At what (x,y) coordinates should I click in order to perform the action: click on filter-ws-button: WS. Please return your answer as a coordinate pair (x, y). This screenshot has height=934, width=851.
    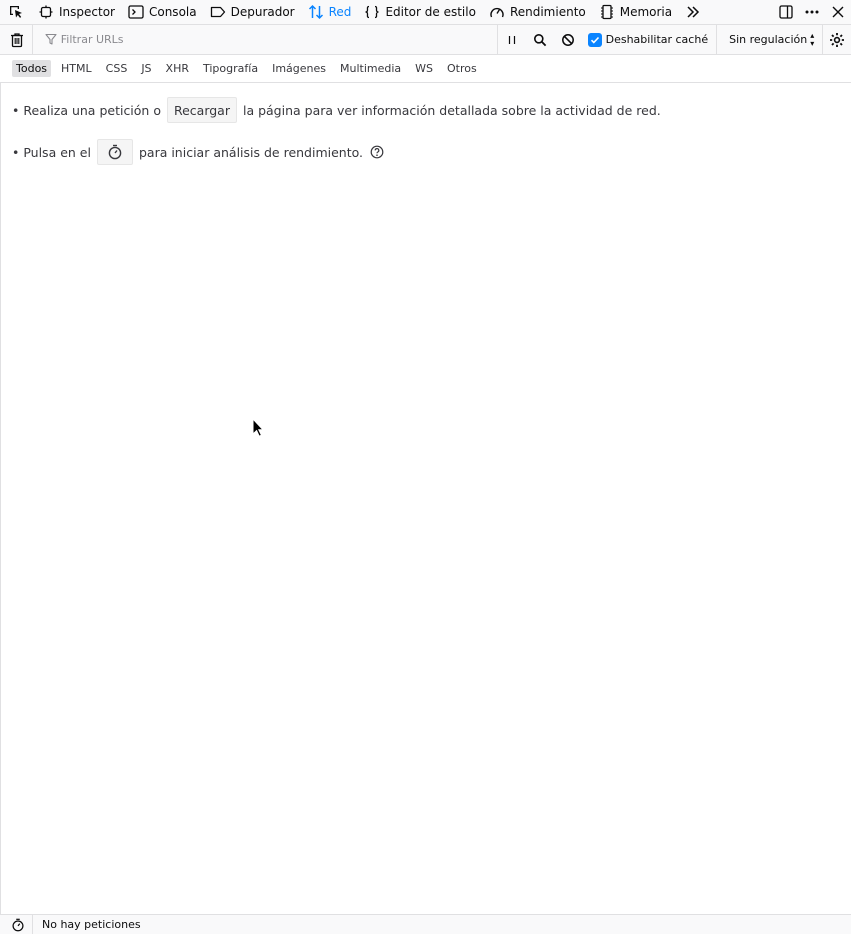
    Looking at the image, I should click on (424, 68).